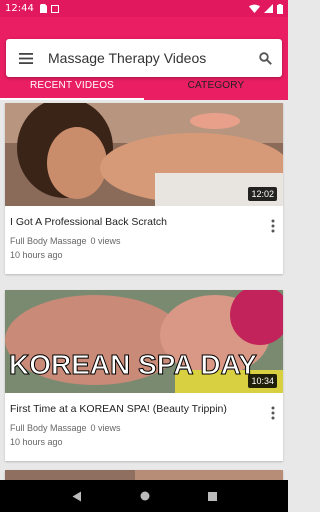 The height and width of the screenshot is (512, 320). I want to click on video-thumbnail, so click(144, 475).